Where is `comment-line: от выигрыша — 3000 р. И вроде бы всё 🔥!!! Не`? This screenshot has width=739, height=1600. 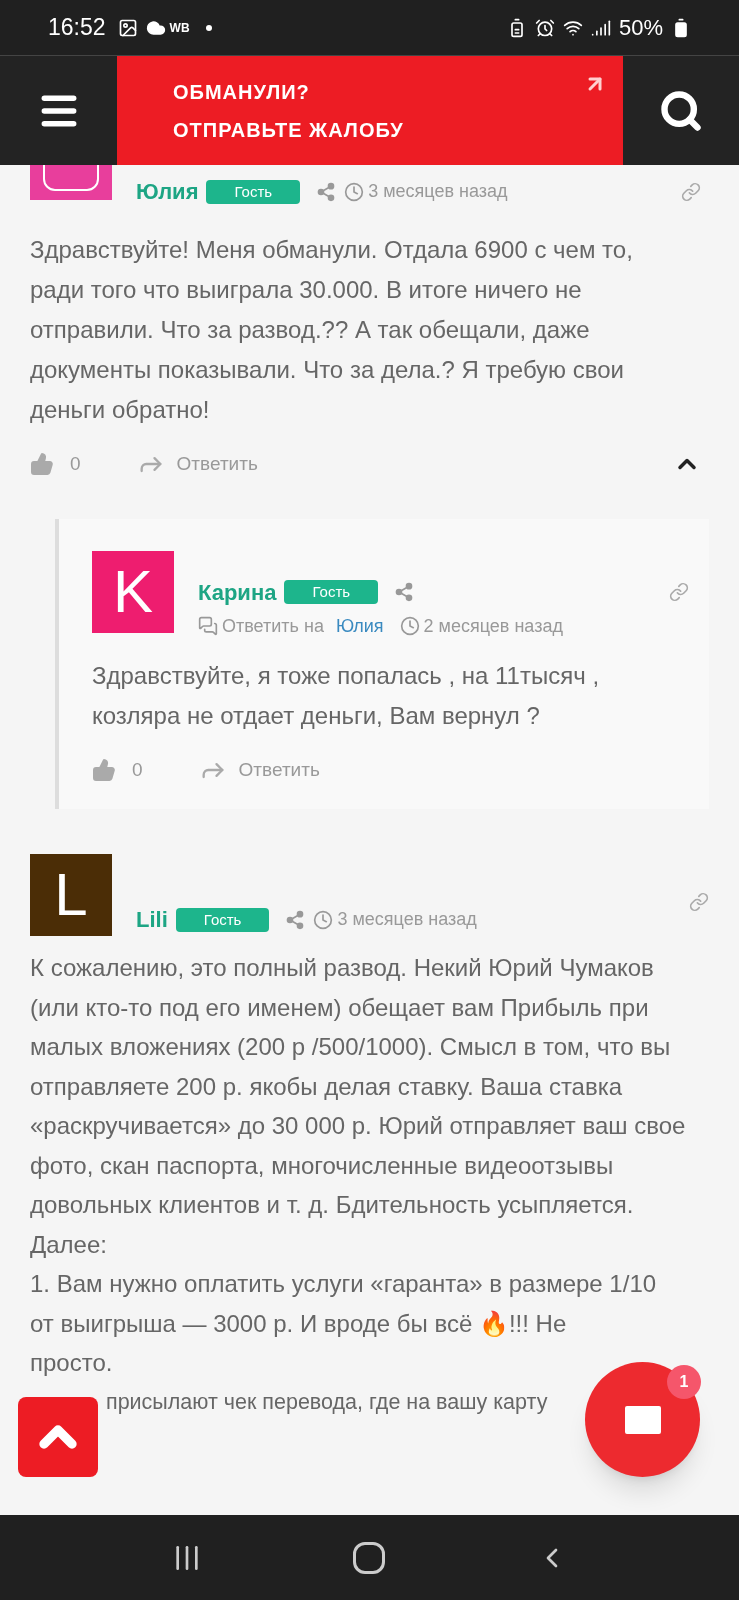 comment-line: от выигрыша — 3000 р. И вроде бы всё 🔥!!! Не is located at coordinates (298, 1323).